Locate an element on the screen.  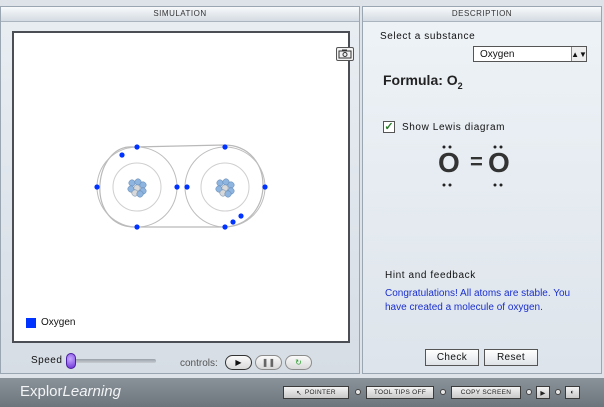
pause-button: ❚❚ is located at coordinates (268, 362).